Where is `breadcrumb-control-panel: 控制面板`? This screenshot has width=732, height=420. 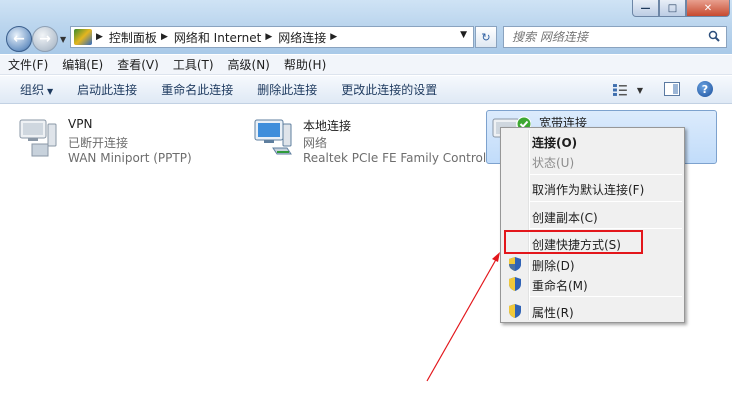
breadcrumb-control-panel: 控制面板 is located at coordinates (133, 37).